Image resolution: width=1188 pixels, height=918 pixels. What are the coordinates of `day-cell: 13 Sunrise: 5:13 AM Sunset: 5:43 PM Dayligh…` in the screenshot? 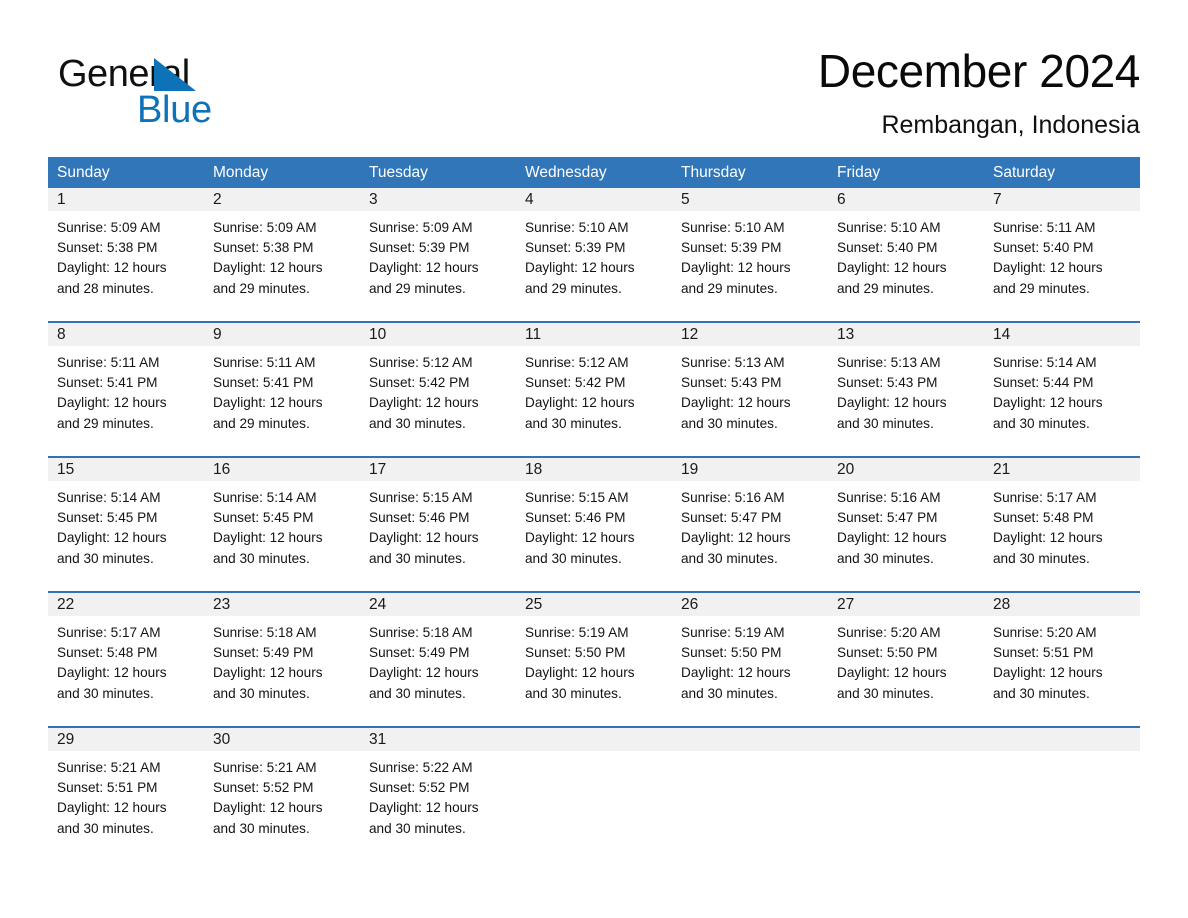 It's located at (906, 389).